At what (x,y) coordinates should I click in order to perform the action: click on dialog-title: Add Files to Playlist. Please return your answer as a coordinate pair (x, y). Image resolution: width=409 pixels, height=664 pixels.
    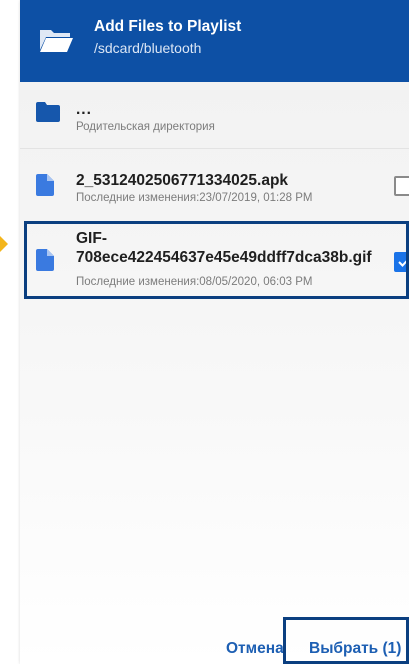
    Looking at the image, I should click on (168, 26).